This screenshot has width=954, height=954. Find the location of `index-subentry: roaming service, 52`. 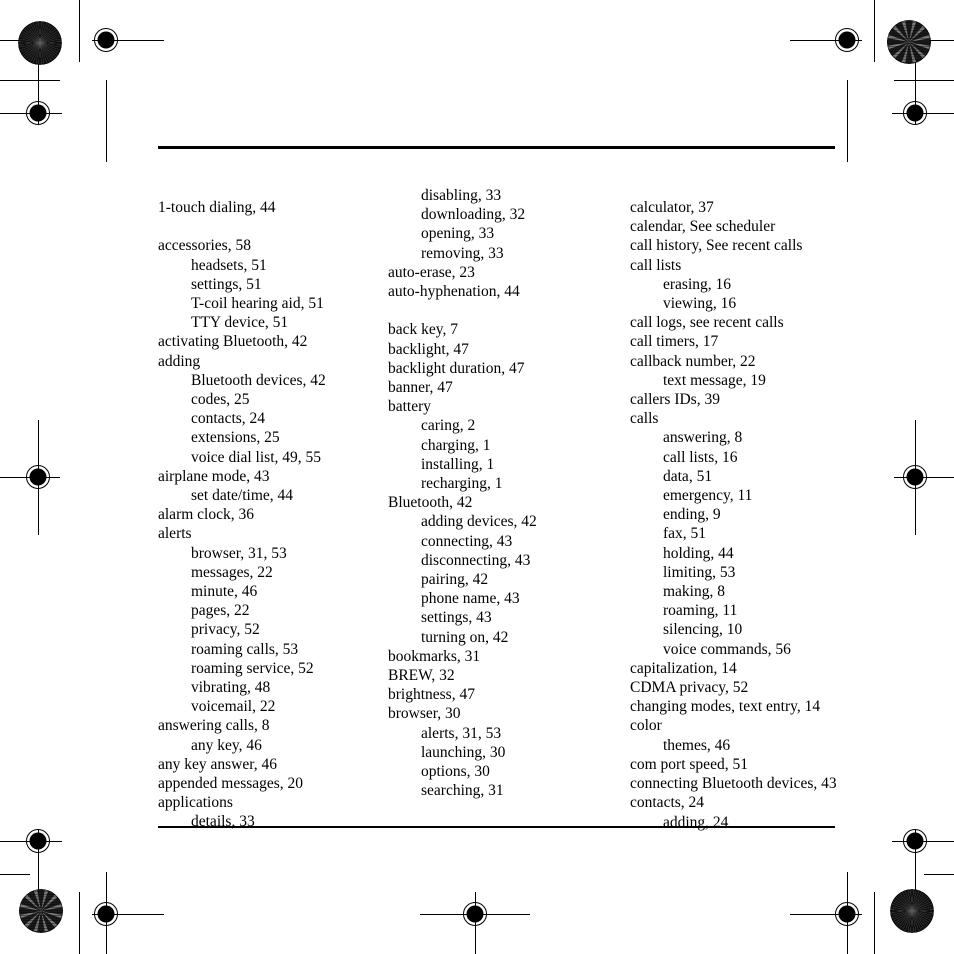

index-subentry: roaming service, 52 is located at coordinates (252, 668).